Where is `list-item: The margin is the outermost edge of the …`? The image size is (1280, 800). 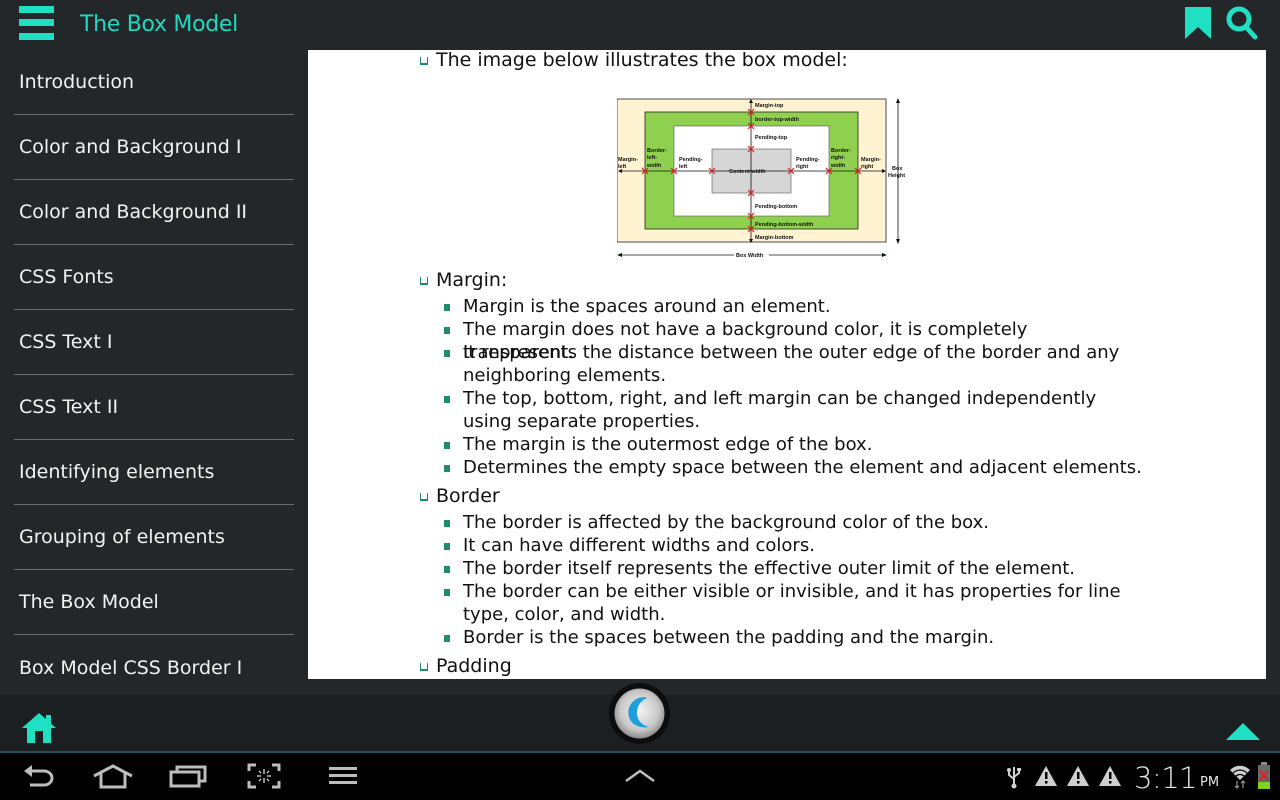
list-item: The margin is the outermost edge of the … is located at coordinates (794, 444).